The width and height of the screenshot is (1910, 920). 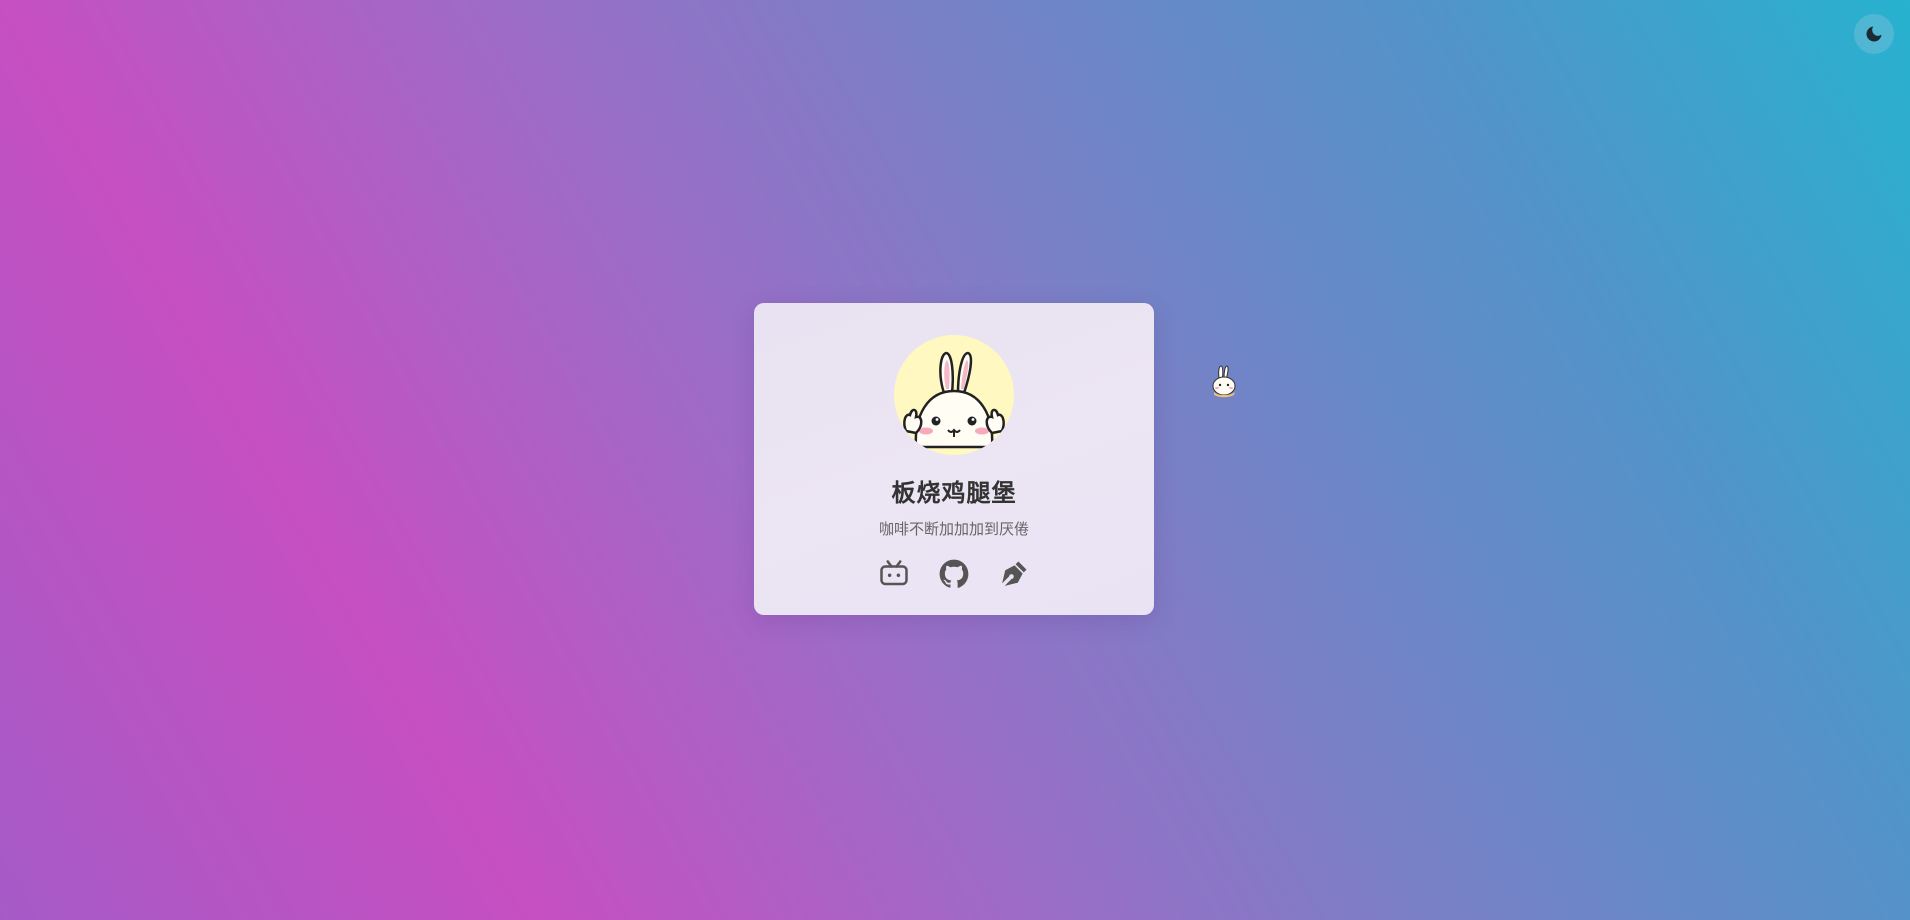 I want to click on profile-card: 板烧鸡腿堡 咖啡不断加加加到厌倦, so click(x=954, y=459).